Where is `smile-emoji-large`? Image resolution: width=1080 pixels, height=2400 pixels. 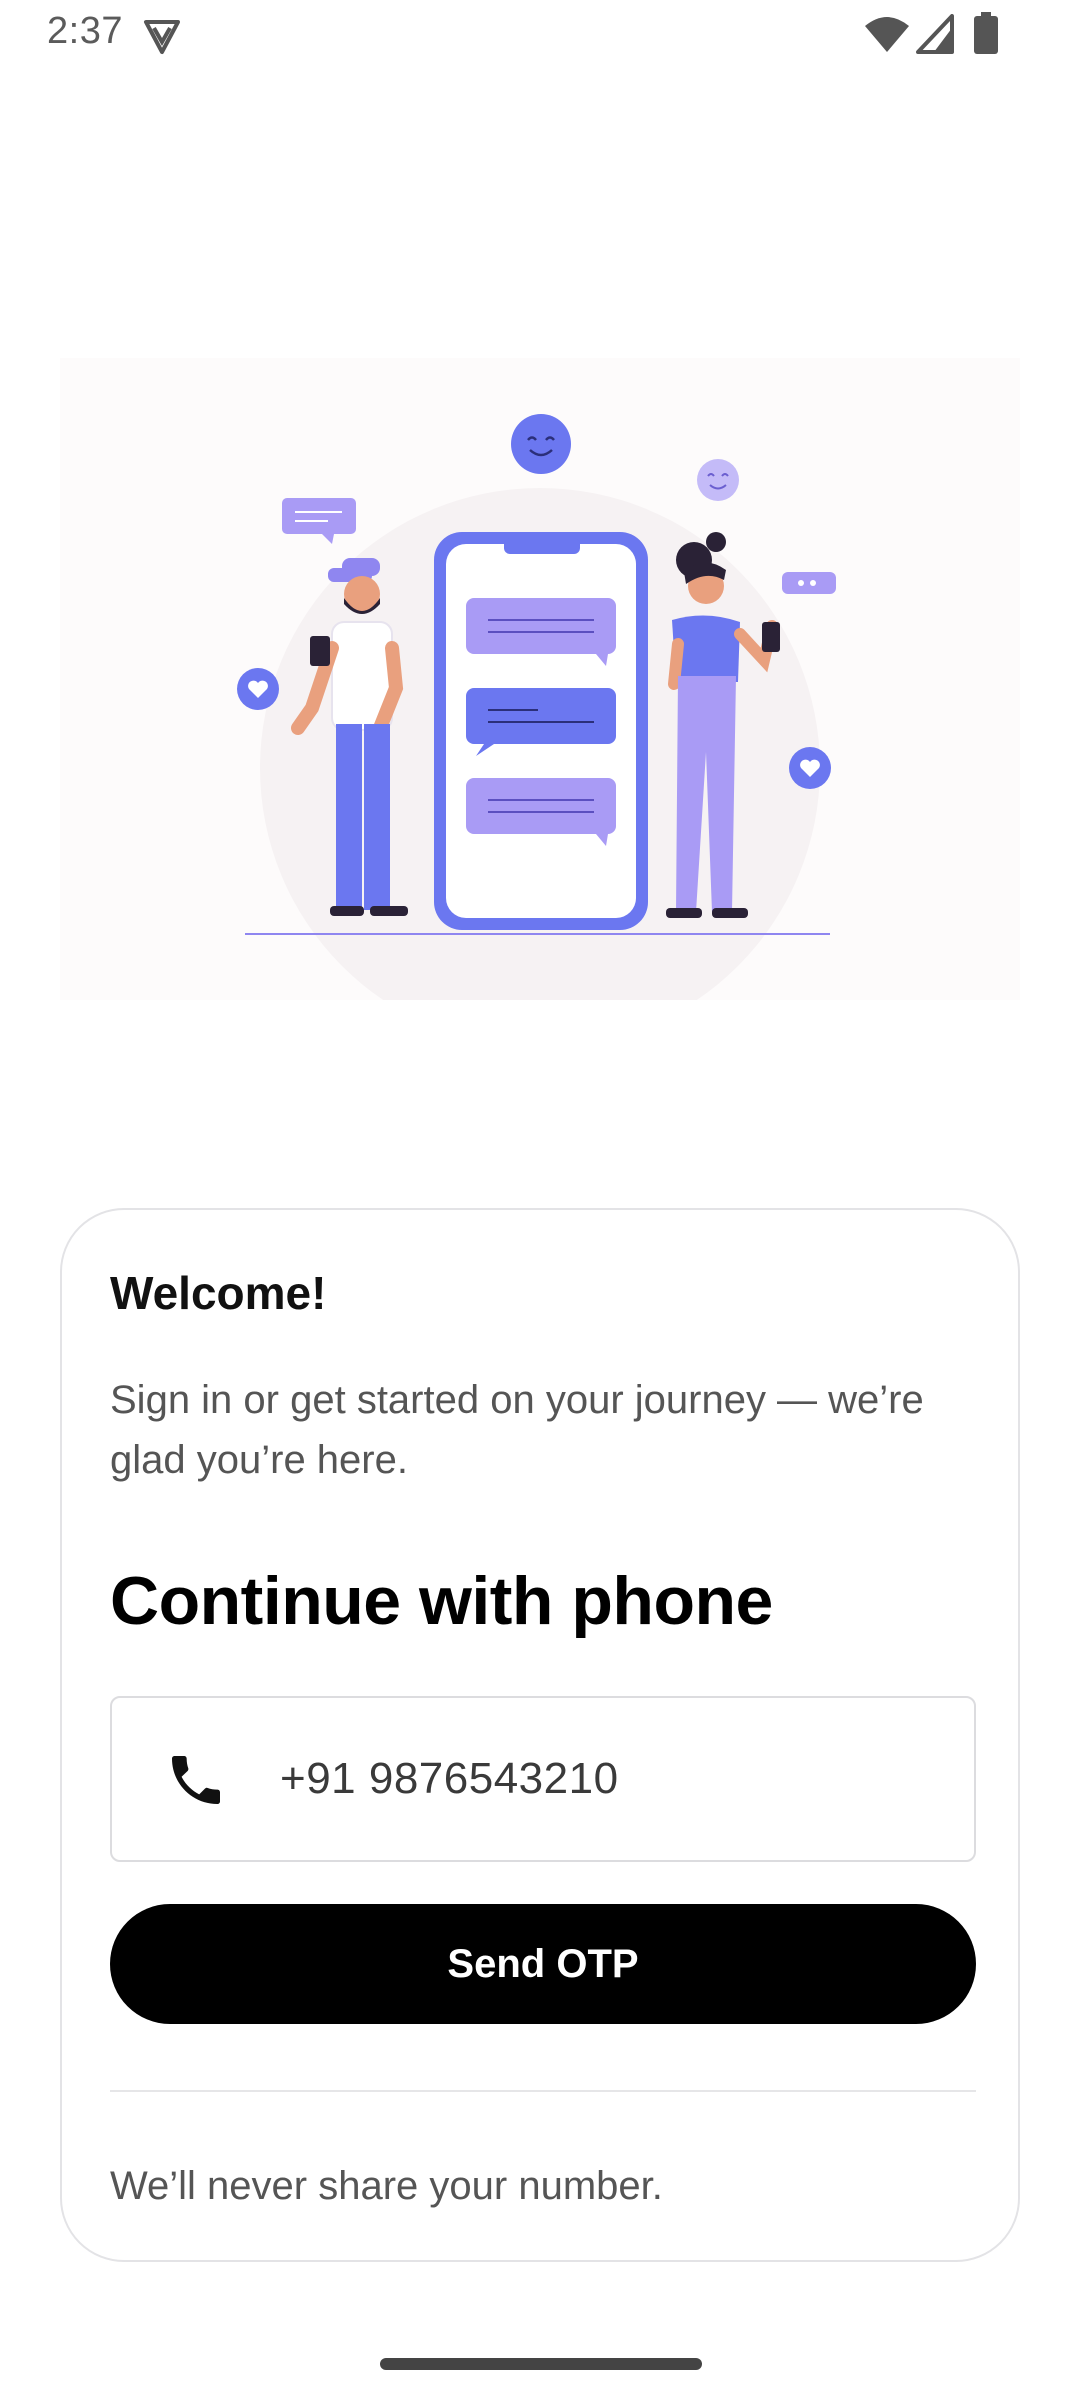 smile-emoji-large is located at coordinates (541, 444).